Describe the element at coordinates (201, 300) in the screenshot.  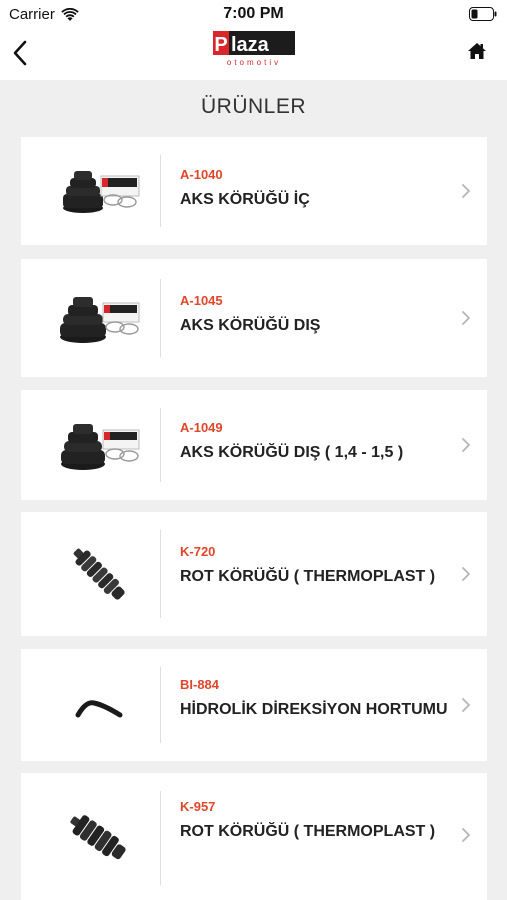
I see `product-code: A-1045` at that location.